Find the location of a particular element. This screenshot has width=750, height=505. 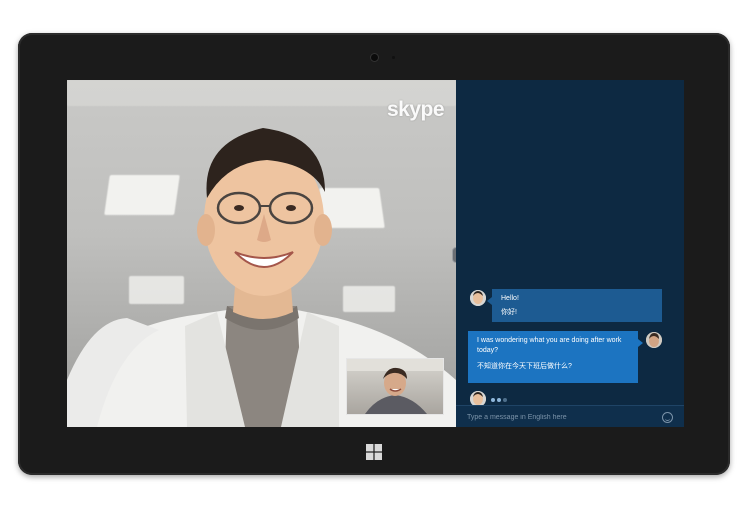

message-input is located at coordinates (562, 417).